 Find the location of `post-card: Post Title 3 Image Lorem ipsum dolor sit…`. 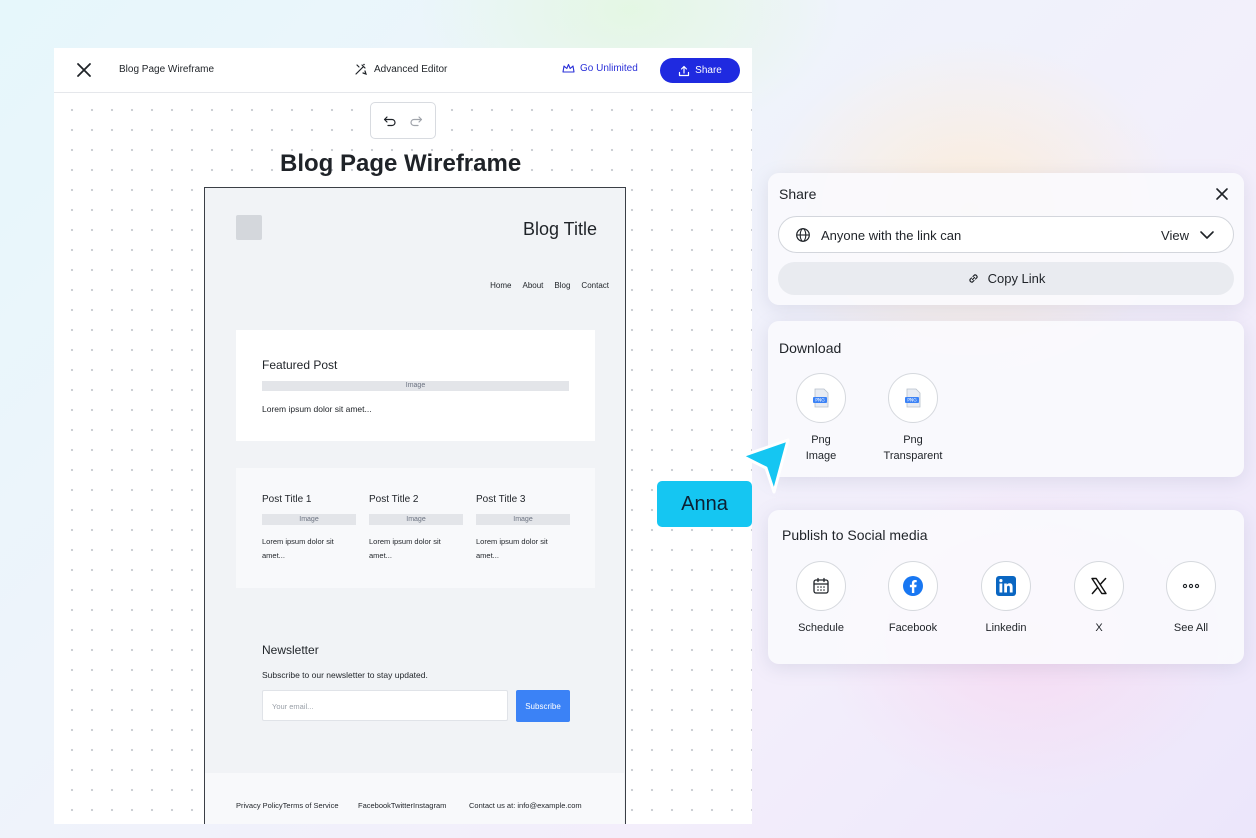

post-card: Post Title 3 Image Lorem ipsum dolor sit… is located at coordinates (523, 528).